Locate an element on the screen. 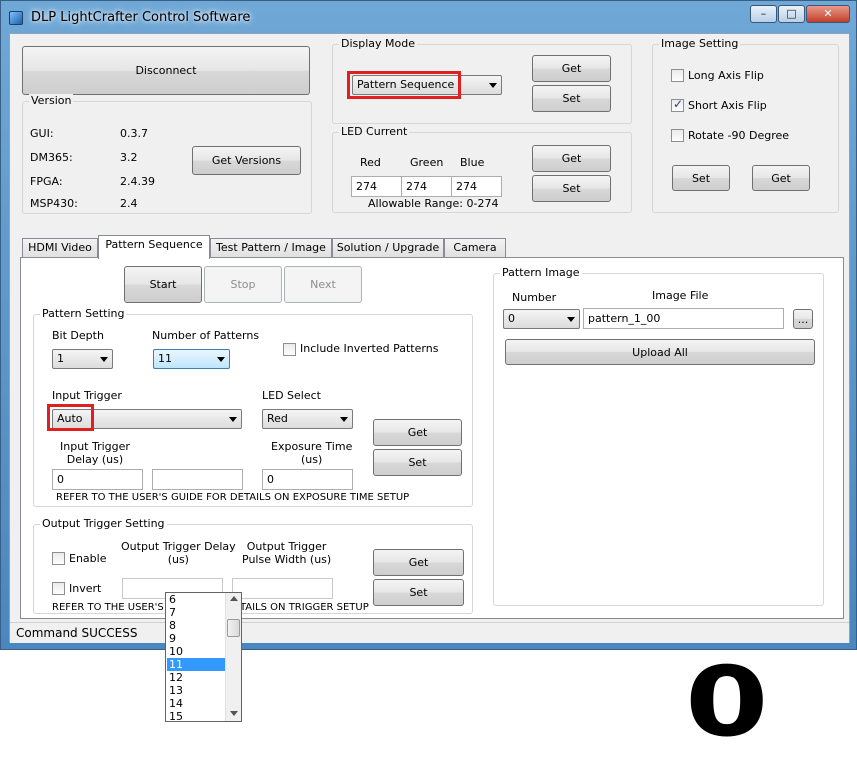  number-of-patterns-value: 11 is located at coordinates (165, 358).